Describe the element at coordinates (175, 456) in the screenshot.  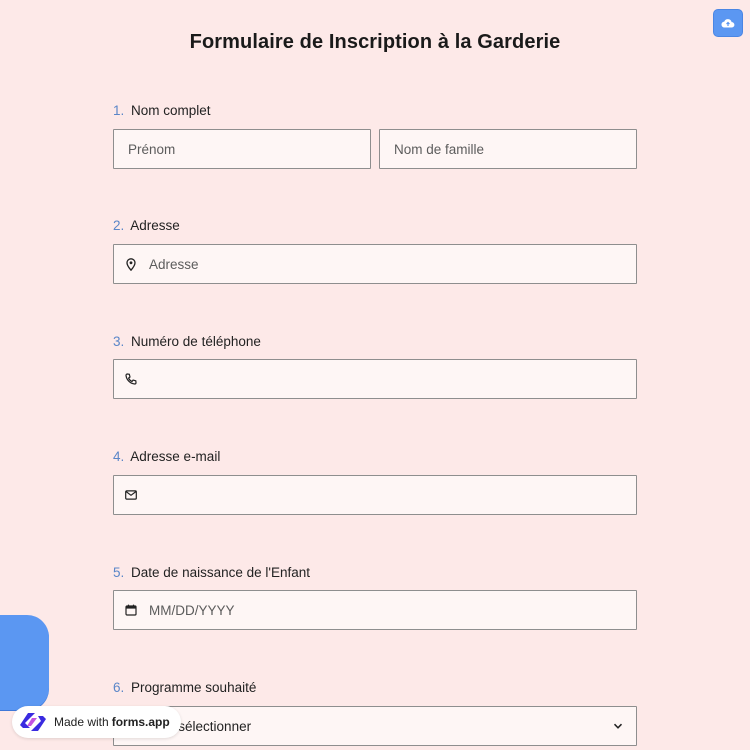
I see `question-text: Adresse e-mail` at that location.